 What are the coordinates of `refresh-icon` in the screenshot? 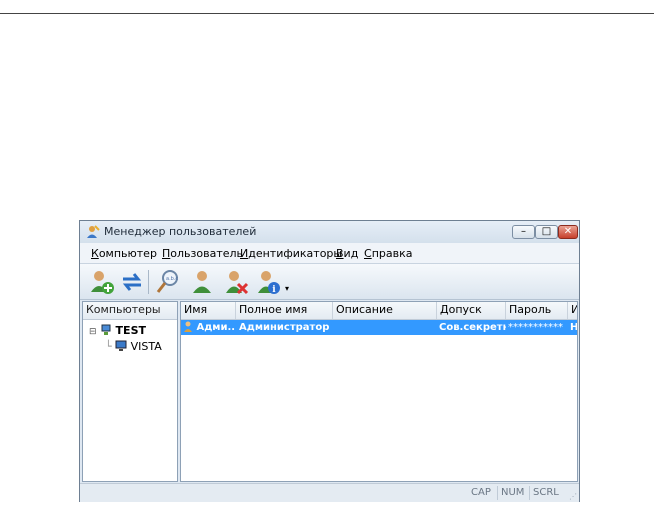 It's located at (132, 282).